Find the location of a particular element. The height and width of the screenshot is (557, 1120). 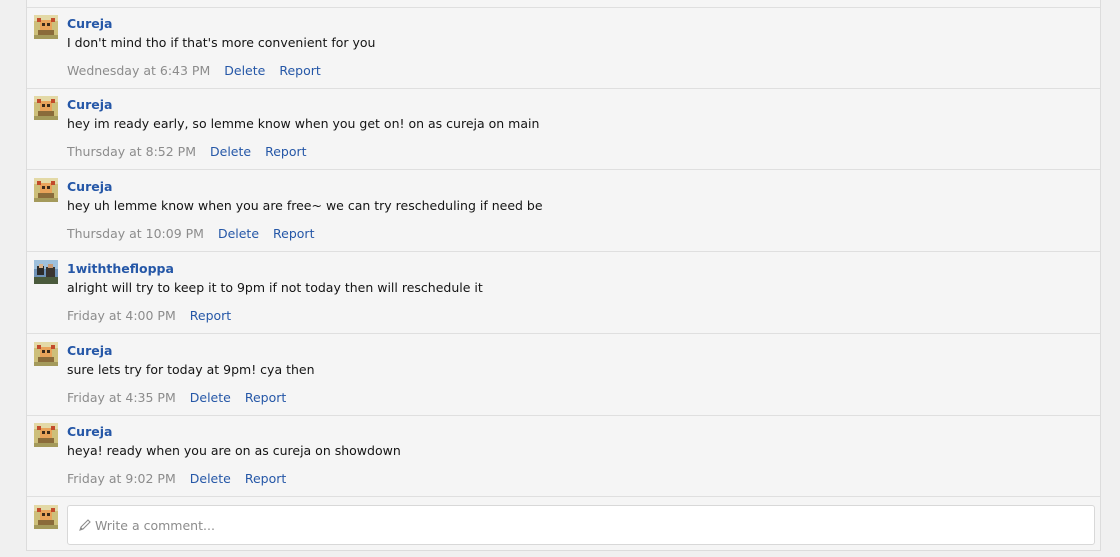

pencil-icon is located at coordinates (85, 525).